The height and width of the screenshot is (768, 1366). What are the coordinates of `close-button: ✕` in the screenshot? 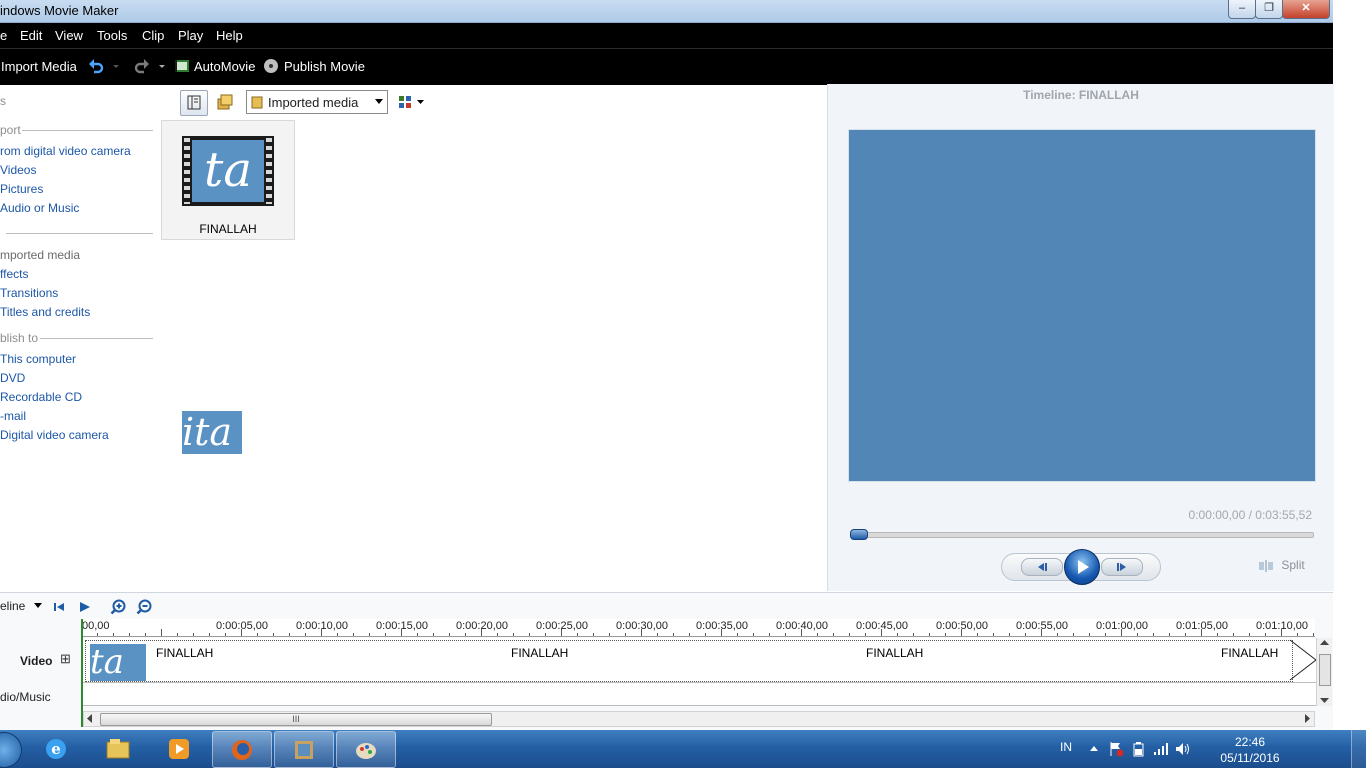 It's located at (1306, 9).